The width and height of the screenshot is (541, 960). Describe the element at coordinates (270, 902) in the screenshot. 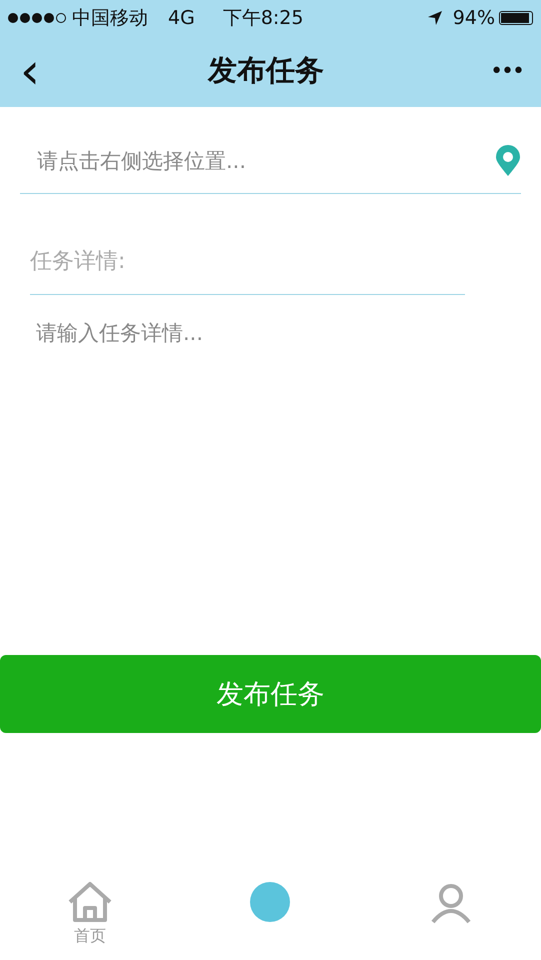

I see `circle-icon` at that location.